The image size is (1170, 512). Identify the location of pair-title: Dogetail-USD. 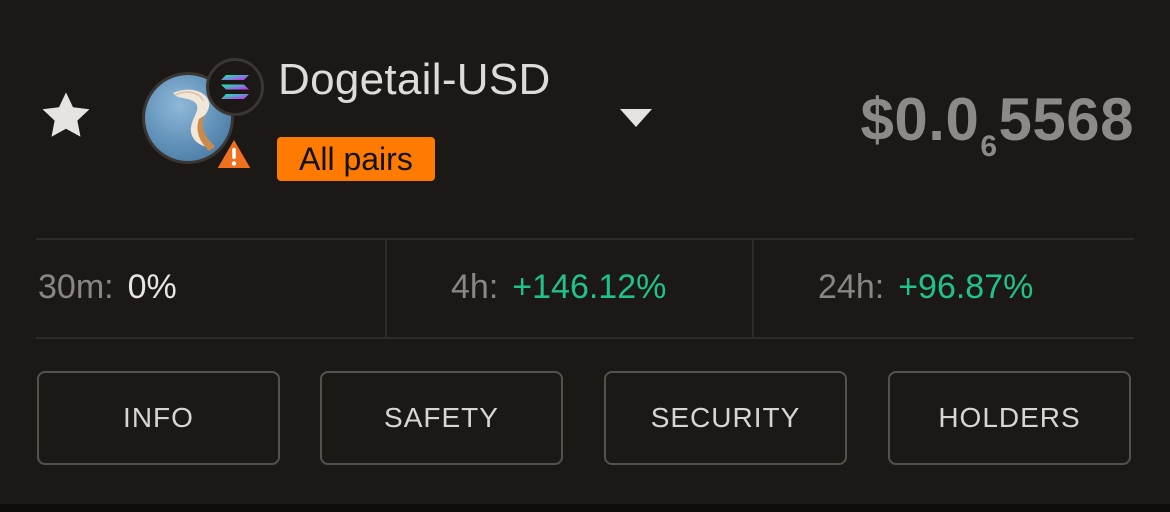
(414, 79).